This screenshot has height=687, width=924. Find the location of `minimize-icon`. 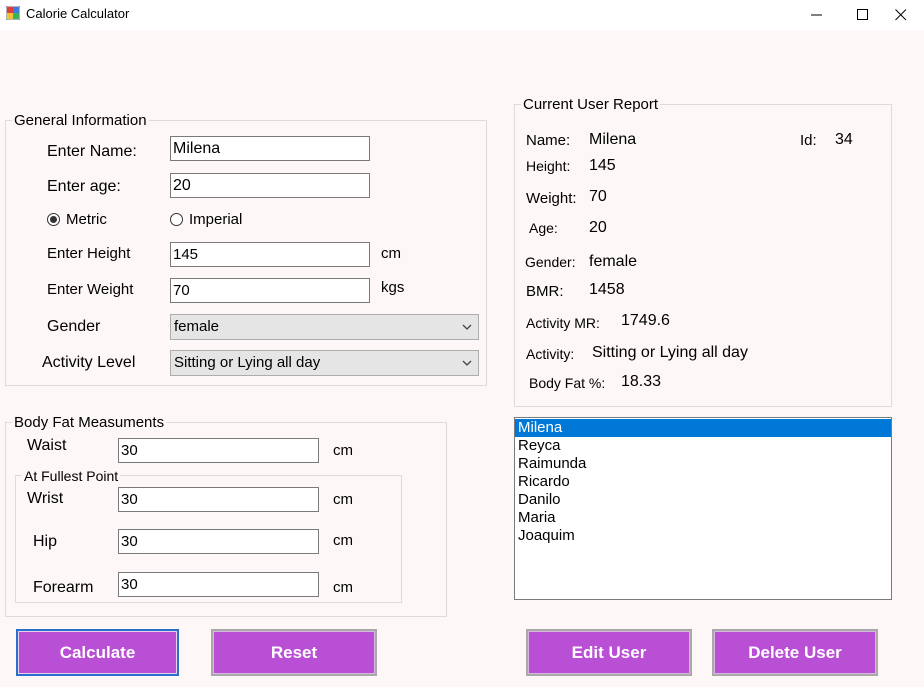

minimize-icon is located at coordinates (816, 15).